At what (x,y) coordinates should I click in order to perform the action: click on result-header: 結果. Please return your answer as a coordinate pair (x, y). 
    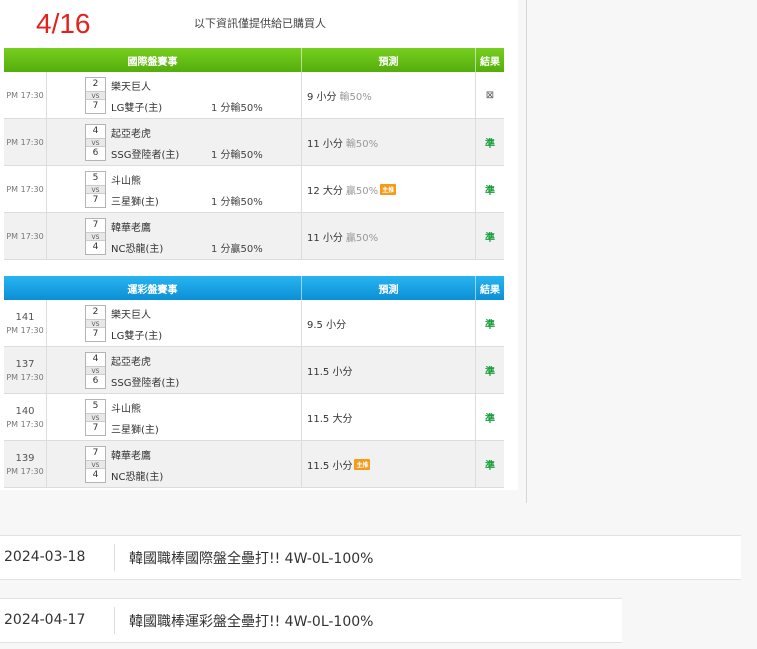
    Looking at the image, I should click on (490, 290).